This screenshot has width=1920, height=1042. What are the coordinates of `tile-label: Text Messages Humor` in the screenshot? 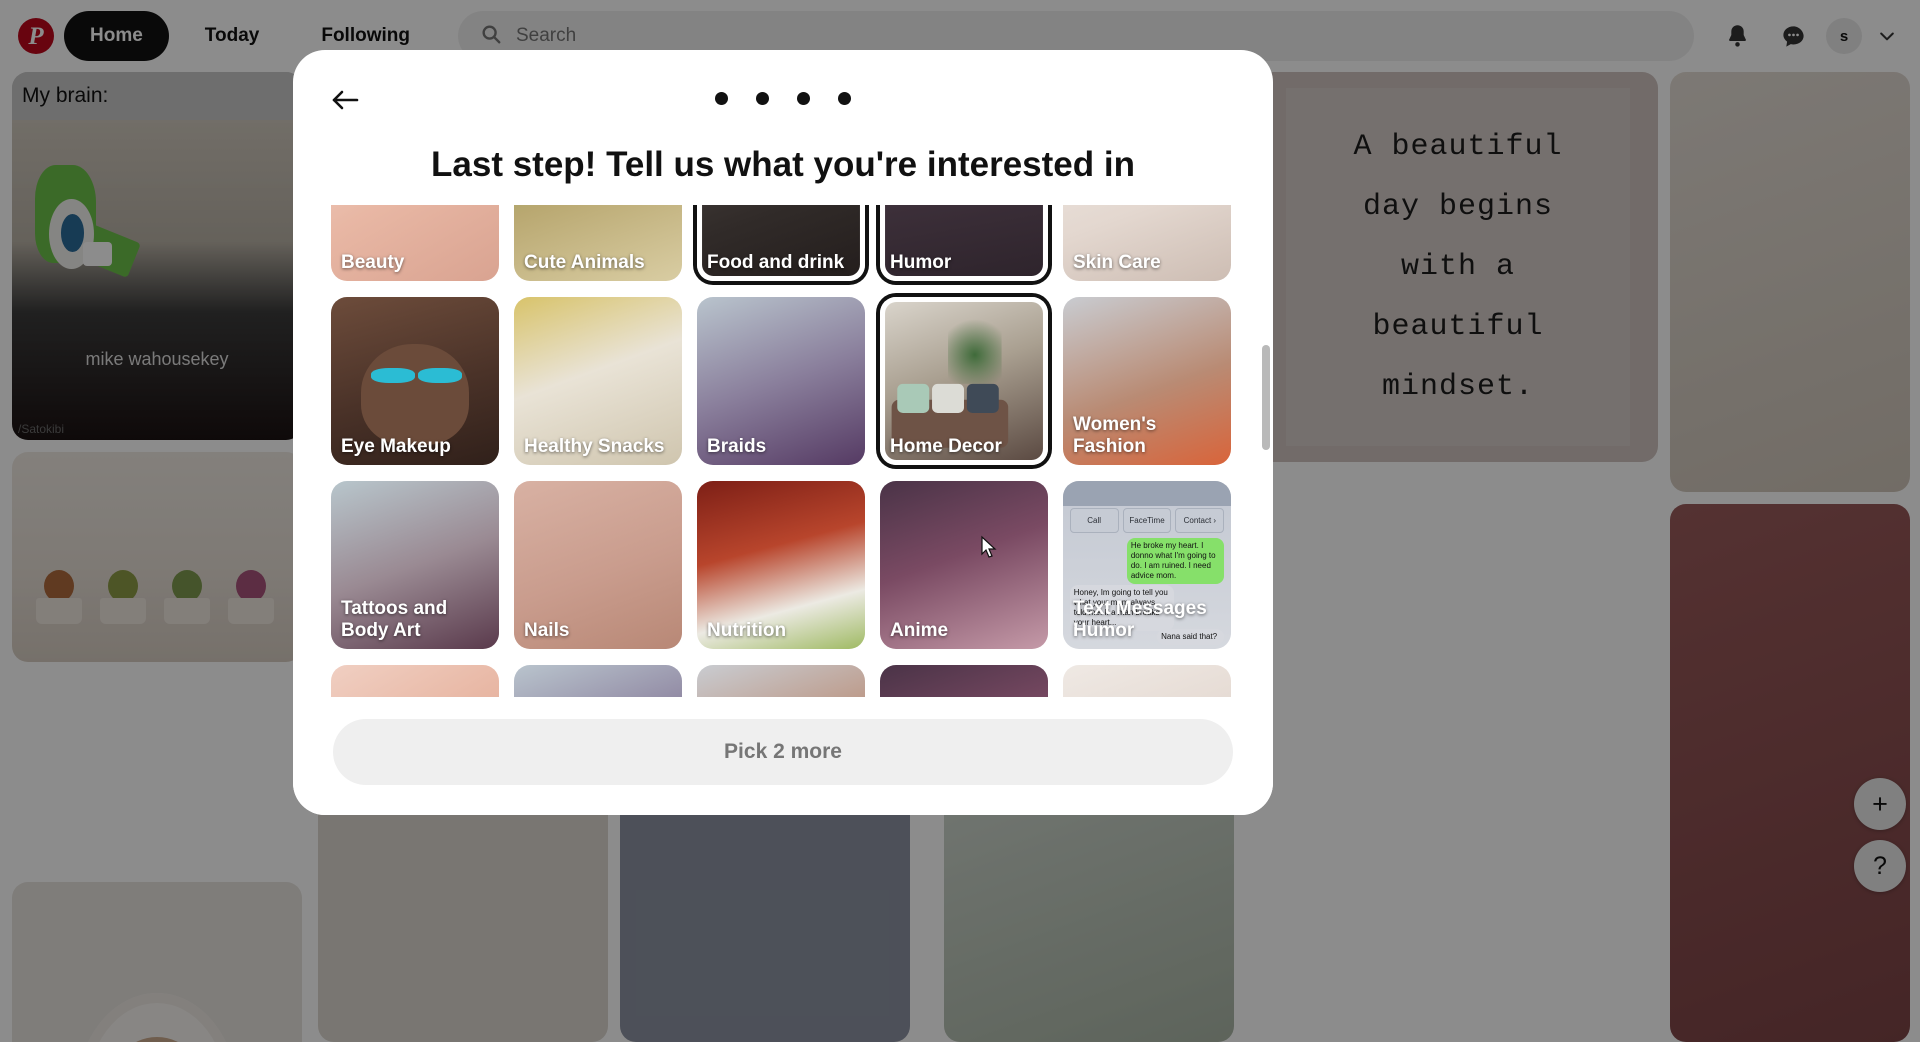 It's located at (1140, 619).